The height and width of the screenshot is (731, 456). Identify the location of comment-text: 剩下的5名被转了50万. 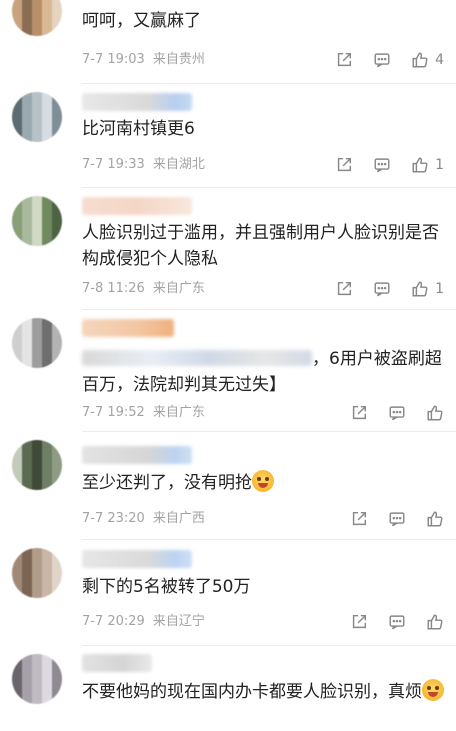
(166, 587).